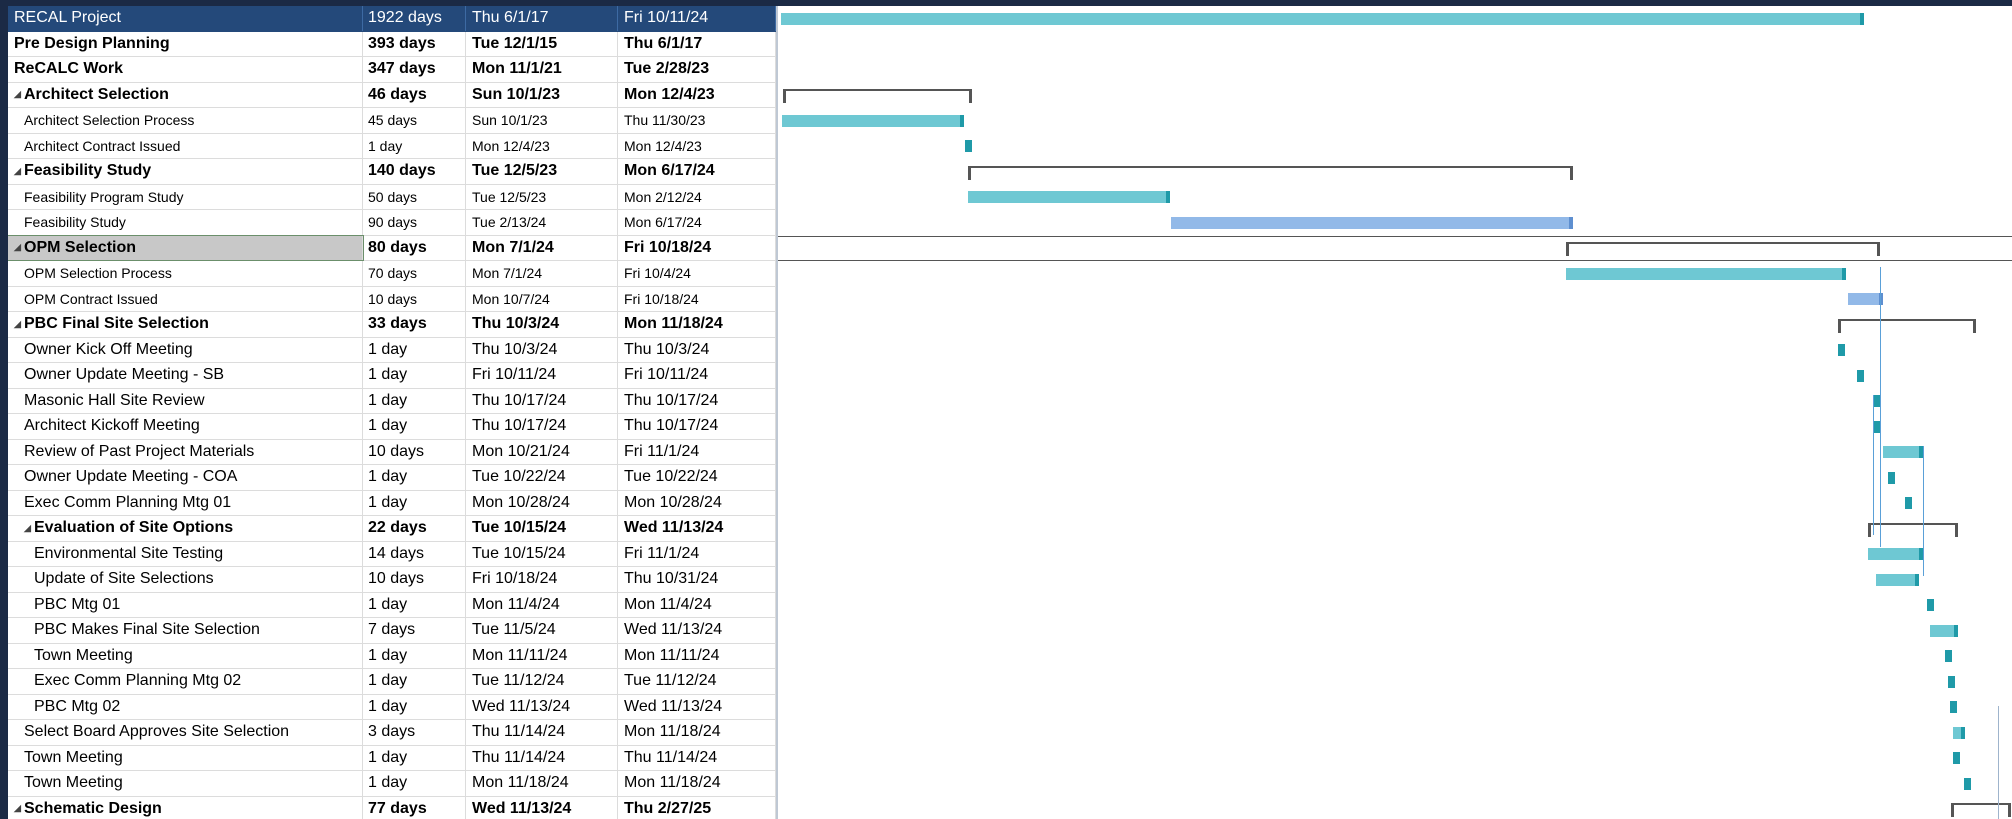 The height and width of the screenshot is (819, 2012). Describe the element at coordinates (185, 732) in the screenshot. I see `task-name-cell: Select Board Approves Site Selection` at that location.